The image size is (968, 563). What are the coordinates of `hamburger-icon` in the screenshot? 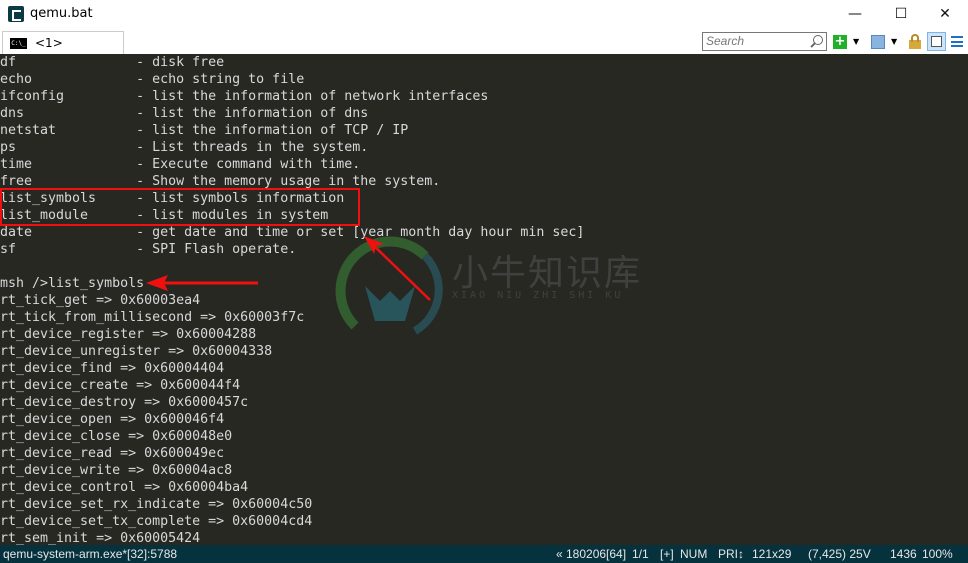 It's located at (957, 41).